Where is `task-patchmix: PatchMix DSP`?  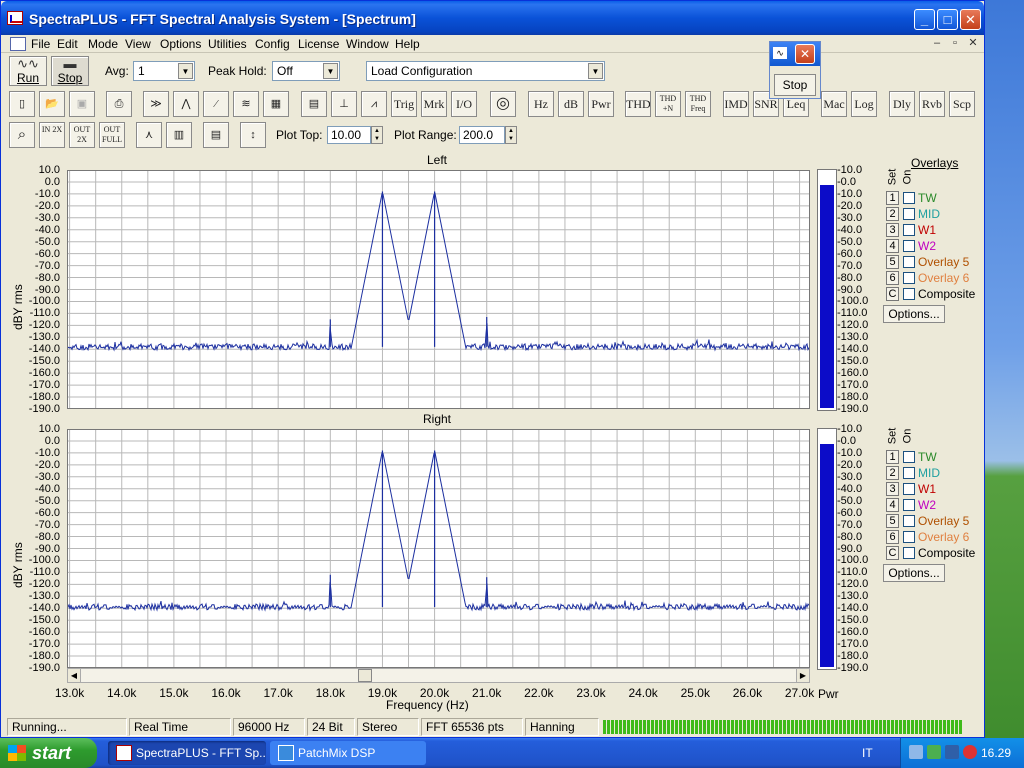
task-patchmix: PatchMix DSP is located at coordinates (348, 753).